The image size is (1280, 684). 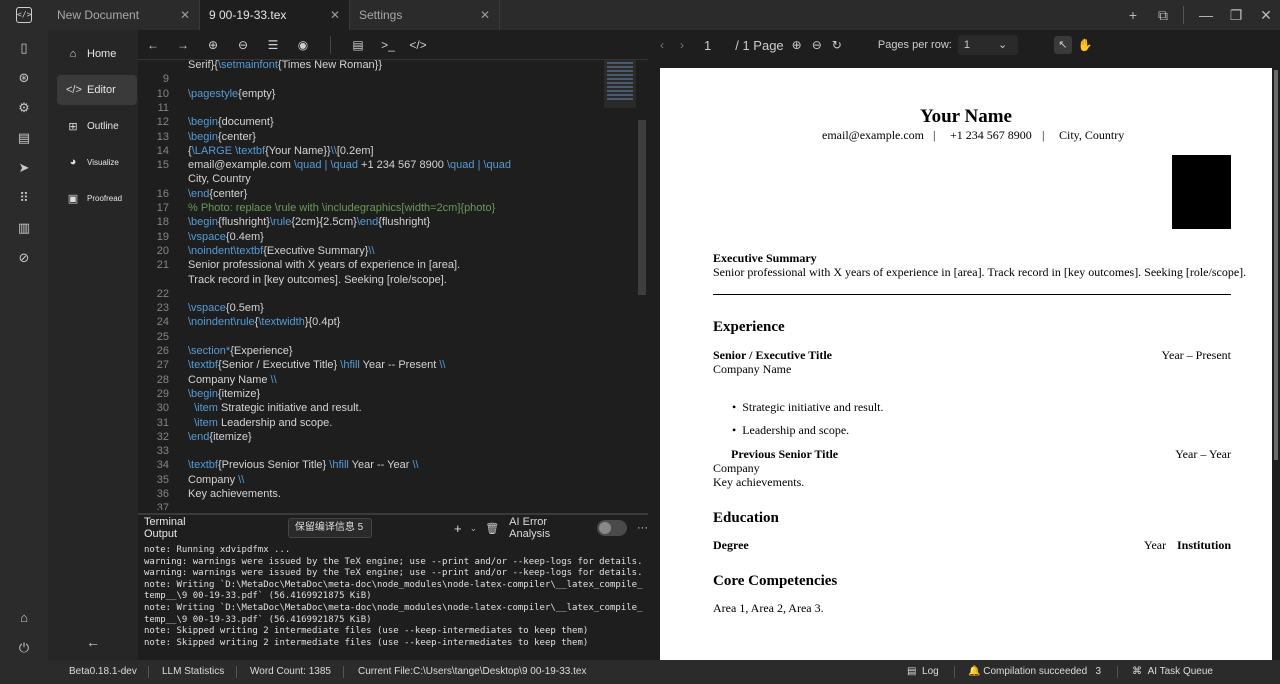 I want to click on page-number-input: 1, so click(x=707, y=45).